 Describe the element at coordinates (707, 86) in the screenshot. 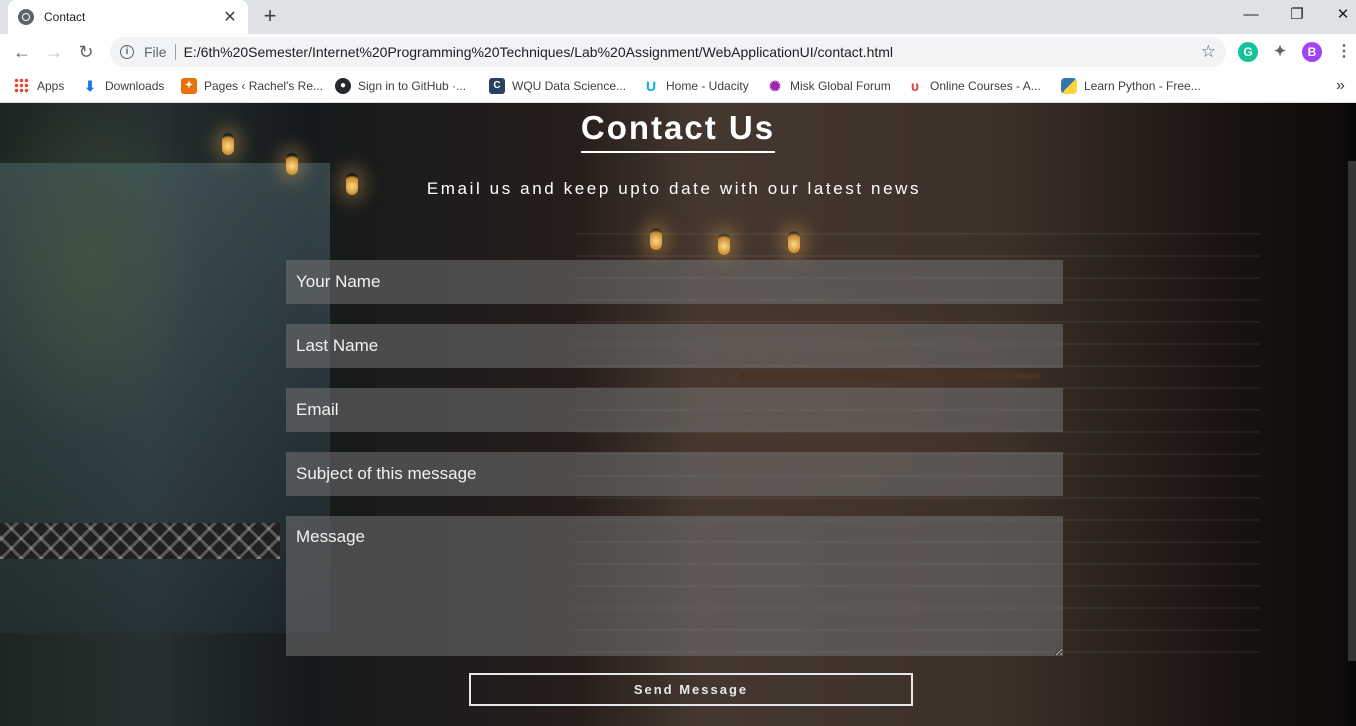

I see `bookmark-label: Home - Udacity` at that location.